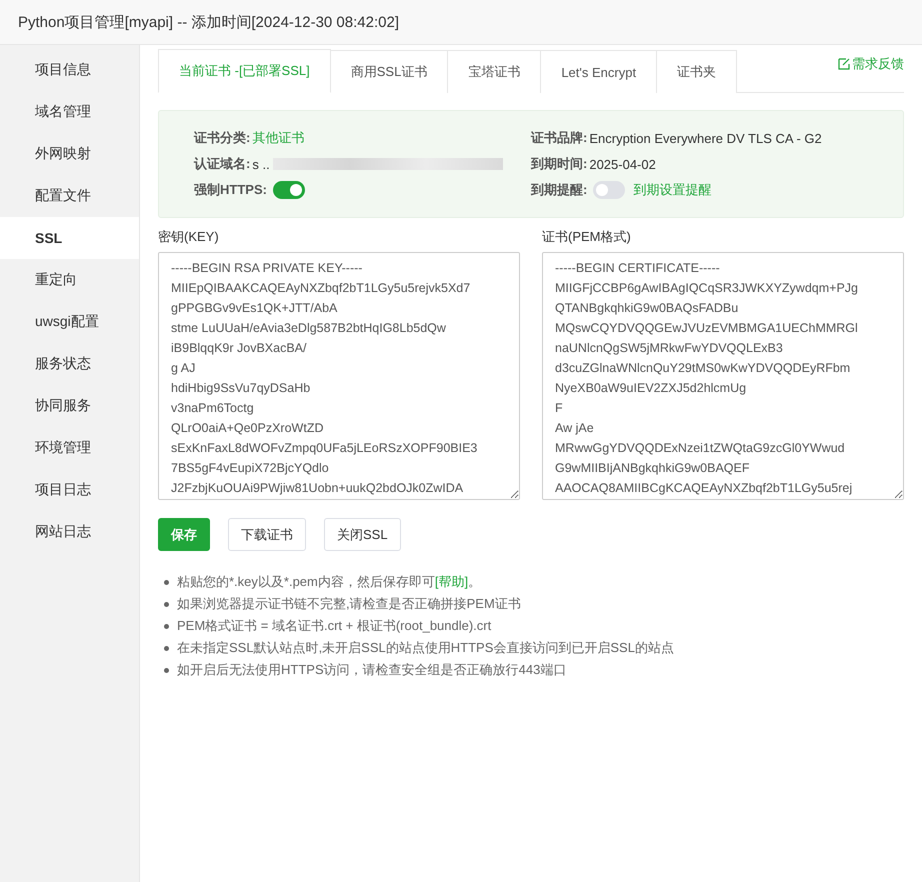 The width and height of the screenshot is (922, 882). Describe the element at coordinates (334, 626) in the screenshot. I see `note-text: PEM格式证书 = 域名证书.crt + 根证书(root_bundle).crt` at that location.